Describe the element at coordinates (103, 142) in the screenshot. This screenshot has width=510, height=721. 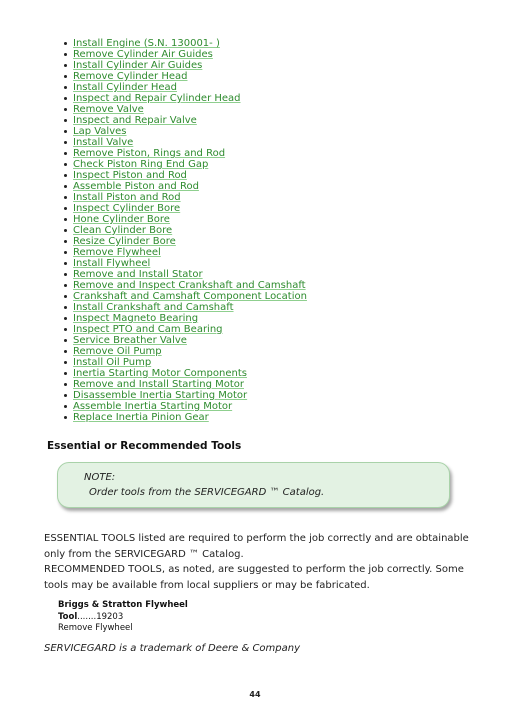
I see `toc-link: Install Valve` at that location.